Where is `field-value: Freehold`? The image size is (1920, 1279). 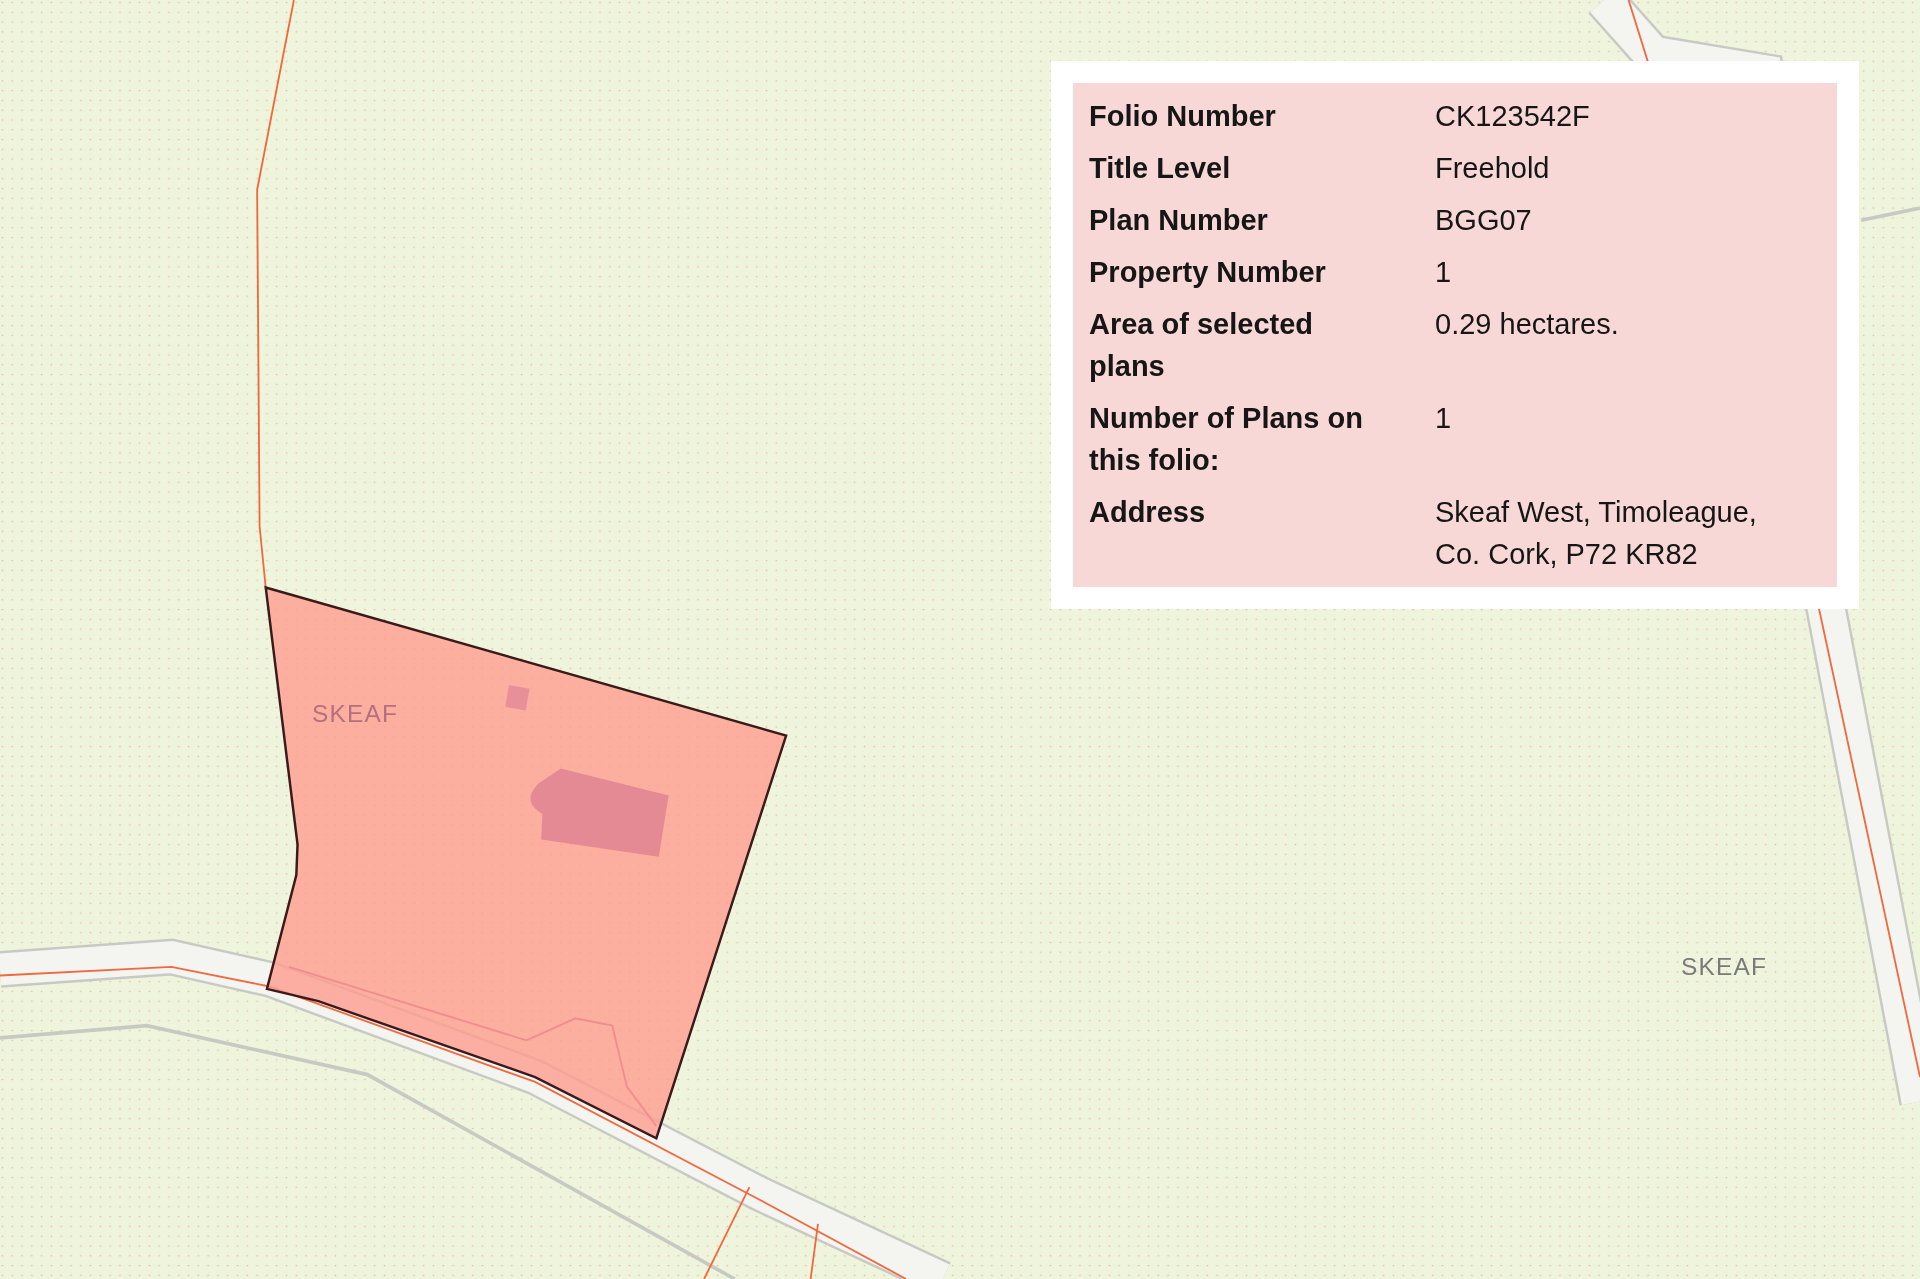
field-value: Freehold is located at coordinates (1492, 168).